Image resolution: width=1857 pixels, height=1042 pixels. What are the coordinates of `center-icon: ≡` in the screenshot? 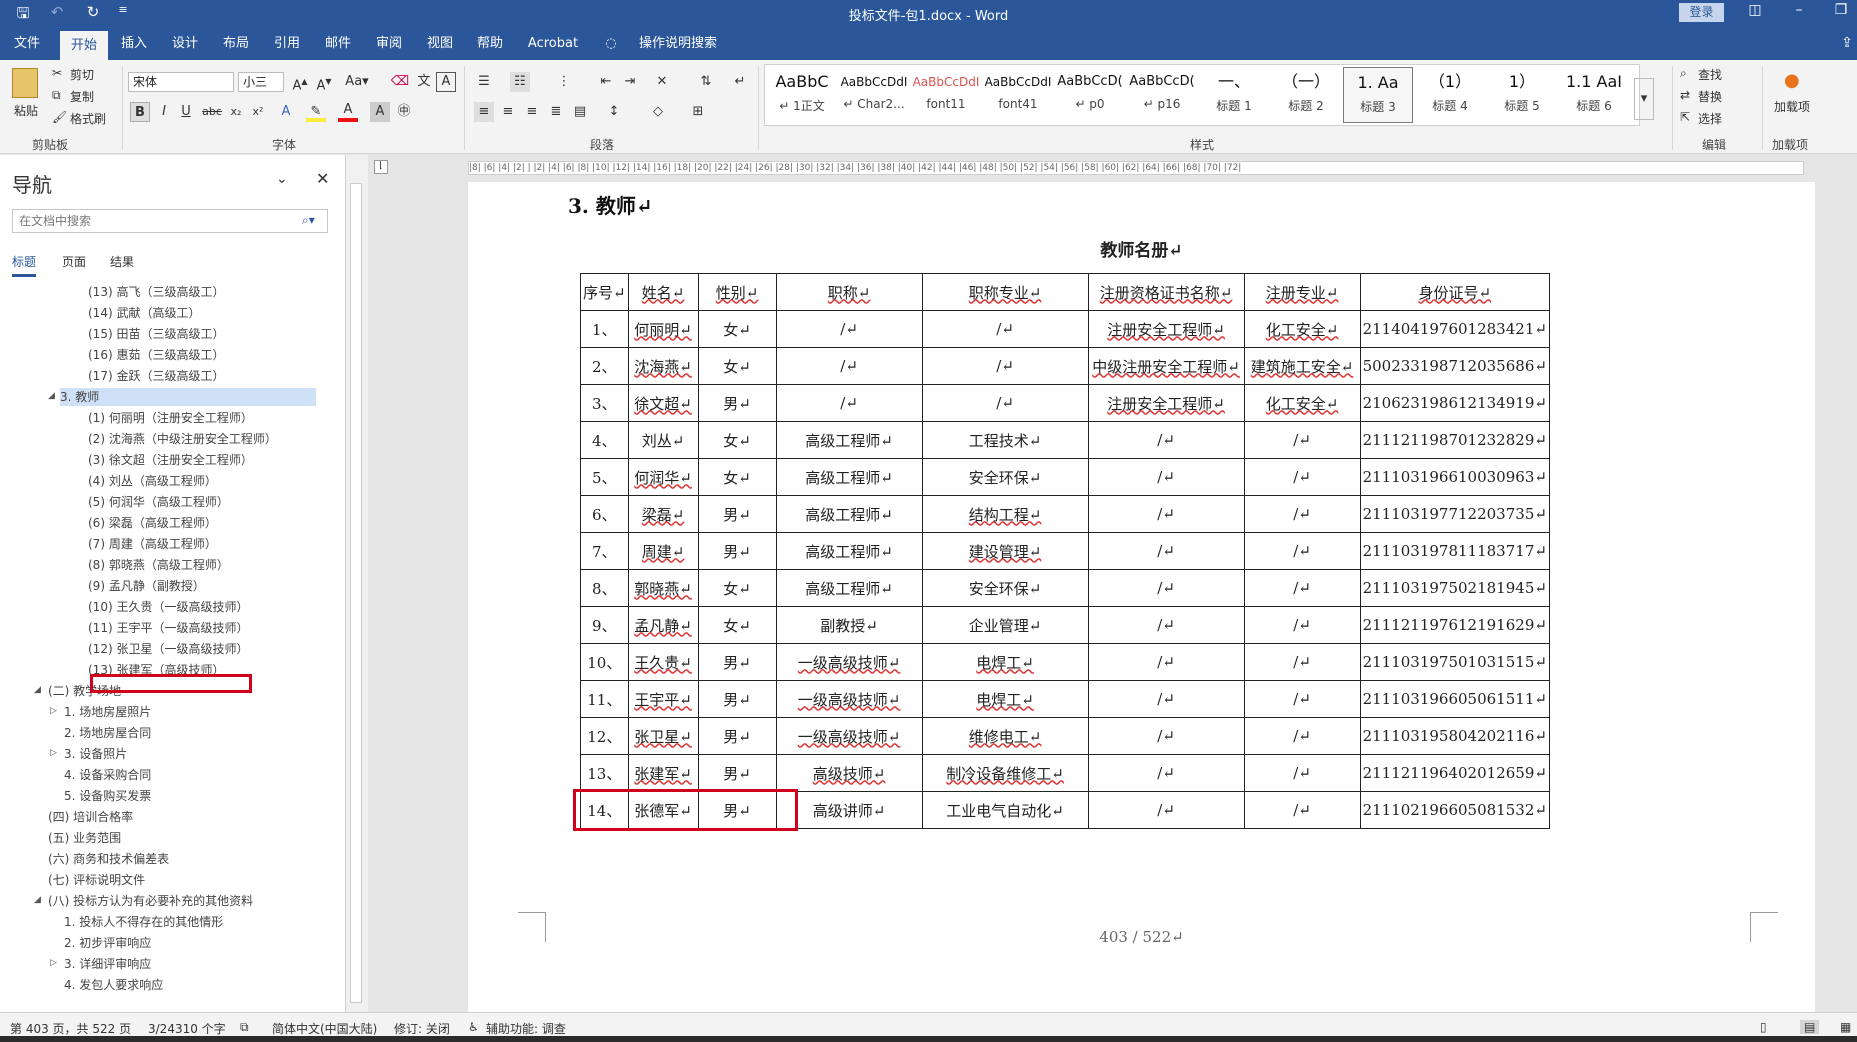 It's located at (508, 112).